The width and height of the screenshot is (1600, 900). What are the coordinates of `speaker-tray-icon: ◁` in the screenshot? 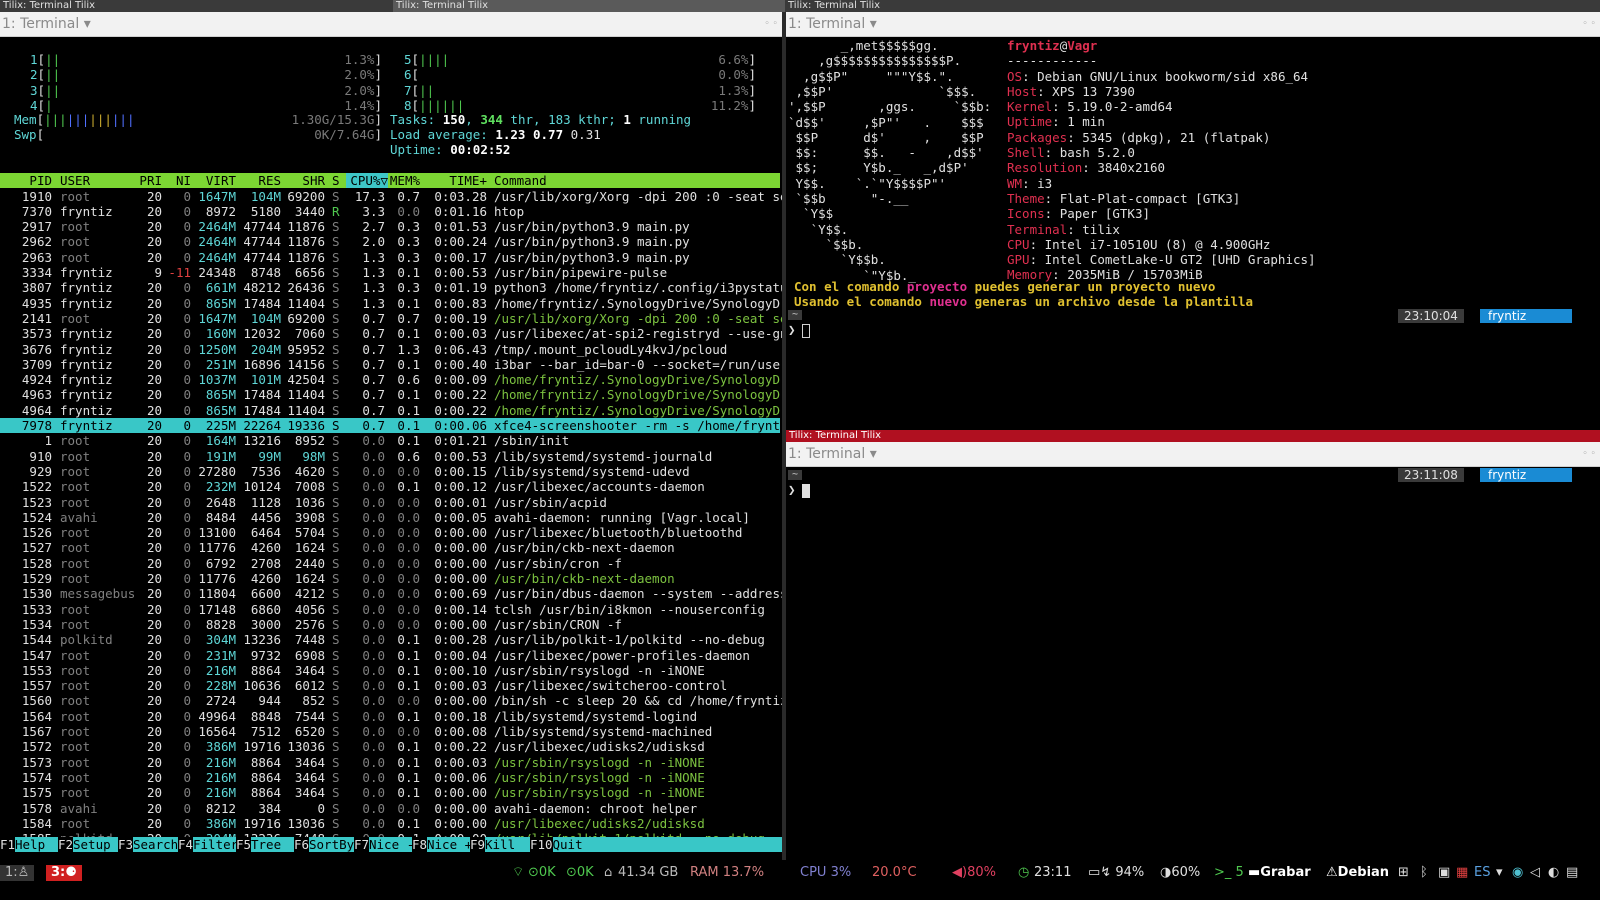 It's located at (1535, 873).